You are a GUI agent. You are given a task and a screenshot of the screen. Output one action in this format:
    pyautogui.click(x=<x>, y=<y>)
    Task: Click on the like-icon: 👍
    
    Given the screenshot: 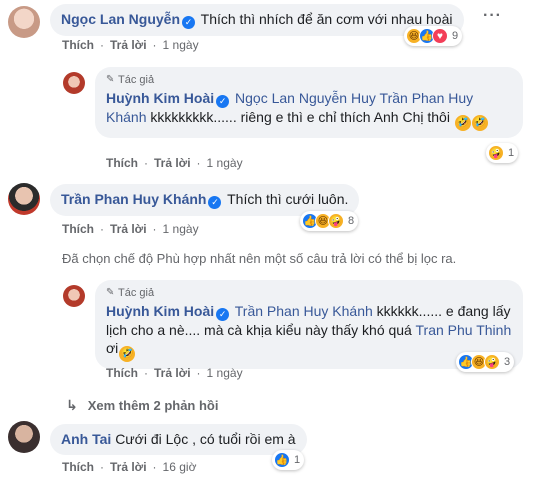 What is the action you would take?
    pyautogui.click(x=282, y=460)
    